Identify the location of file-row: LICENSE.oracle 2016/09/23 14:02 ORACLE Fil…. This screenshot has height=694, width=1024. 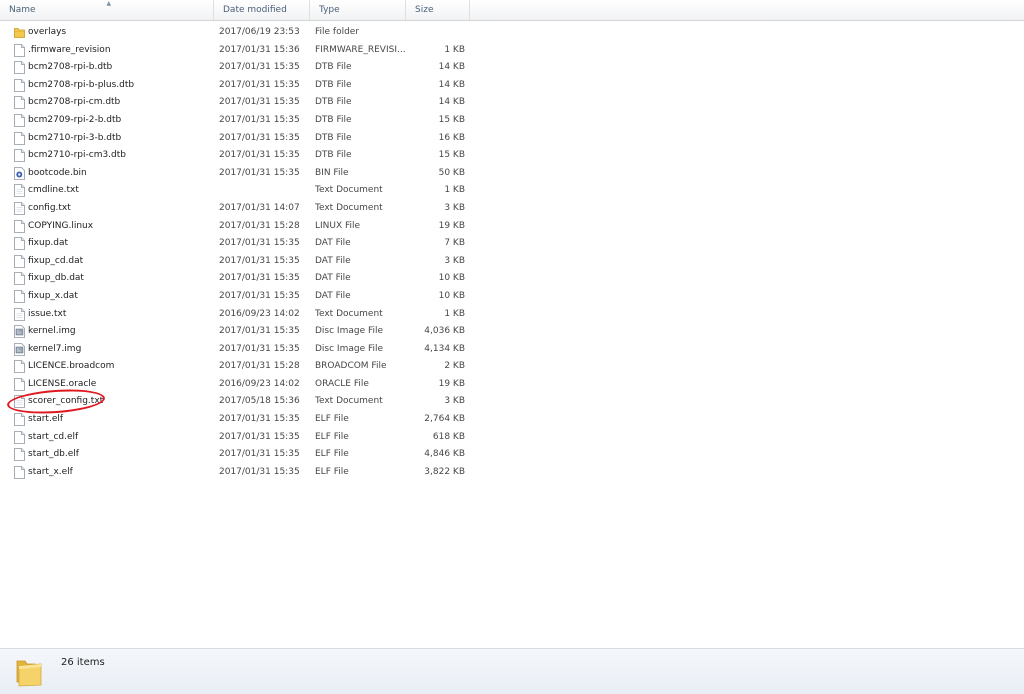
(235, 385).